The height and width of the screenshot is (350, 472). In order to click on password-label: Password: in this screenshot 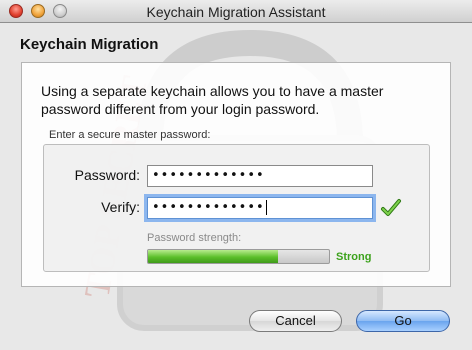, I will do `click(107, 175)`.